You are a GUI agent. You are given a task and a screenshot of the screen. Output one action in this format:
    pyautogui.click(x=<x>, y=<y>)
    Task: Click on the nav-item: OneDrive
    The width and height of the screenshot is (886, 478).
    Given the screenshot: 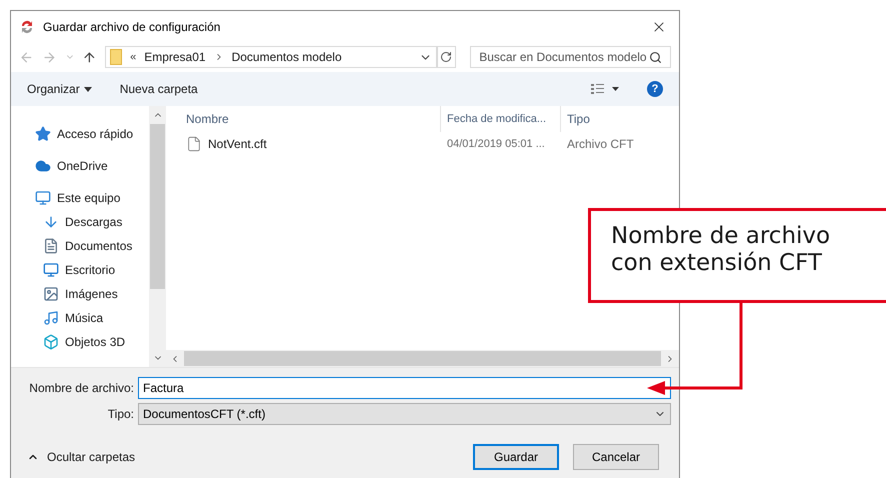 What is the action you would take?
    pyautogui.click(x=82, y=166)
    